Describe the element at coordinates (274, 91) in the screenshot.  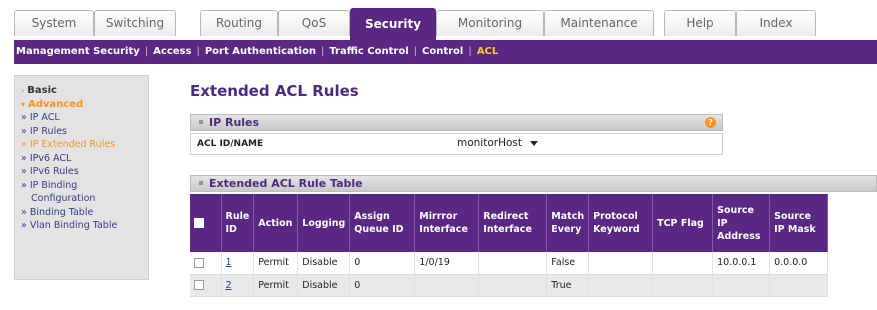
I see `page-title: Extended ACL Rules` at that location.